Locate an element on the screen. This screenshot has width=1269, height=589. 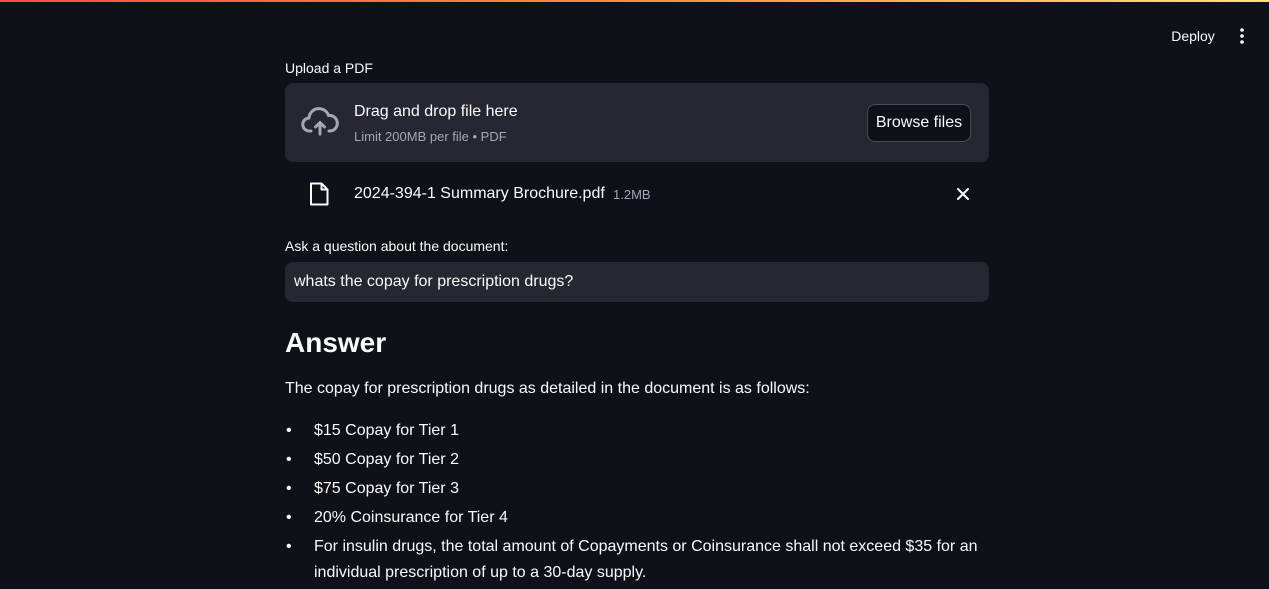
file-name: 2024-394-1 Summary Brochure.pdf is located at coordinates (479, 193).